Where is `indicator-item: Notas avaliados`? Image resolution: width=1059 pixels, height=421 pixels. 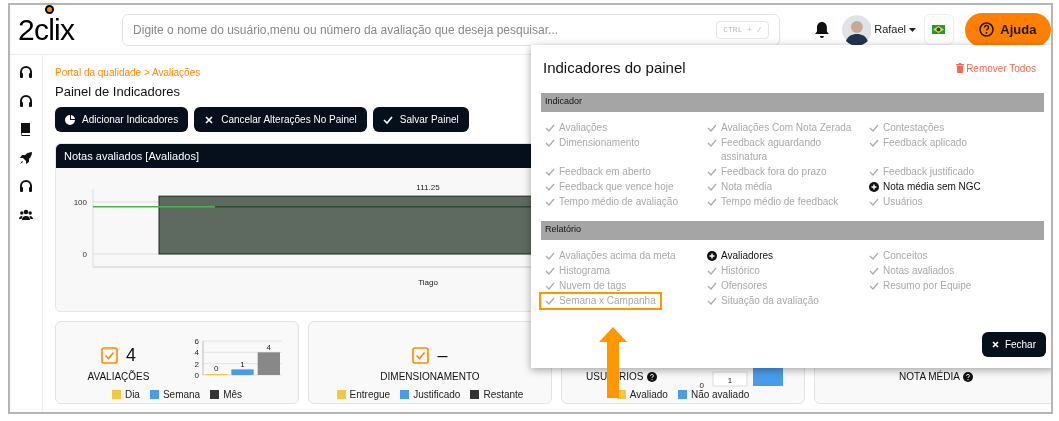 indicator-item: Notas avaliados is located at coordinates (912, 270).